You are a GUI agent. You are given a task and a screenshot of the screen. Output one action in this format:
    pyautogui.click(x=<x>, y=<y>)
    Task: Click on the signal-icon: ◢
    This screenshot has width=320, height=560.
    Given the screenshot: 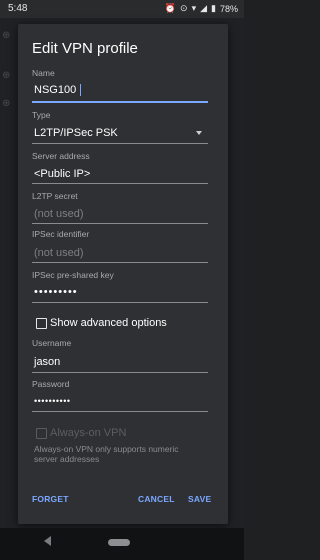 What is the action you would take?
    pyautogui.click(x=204, y=8)
    